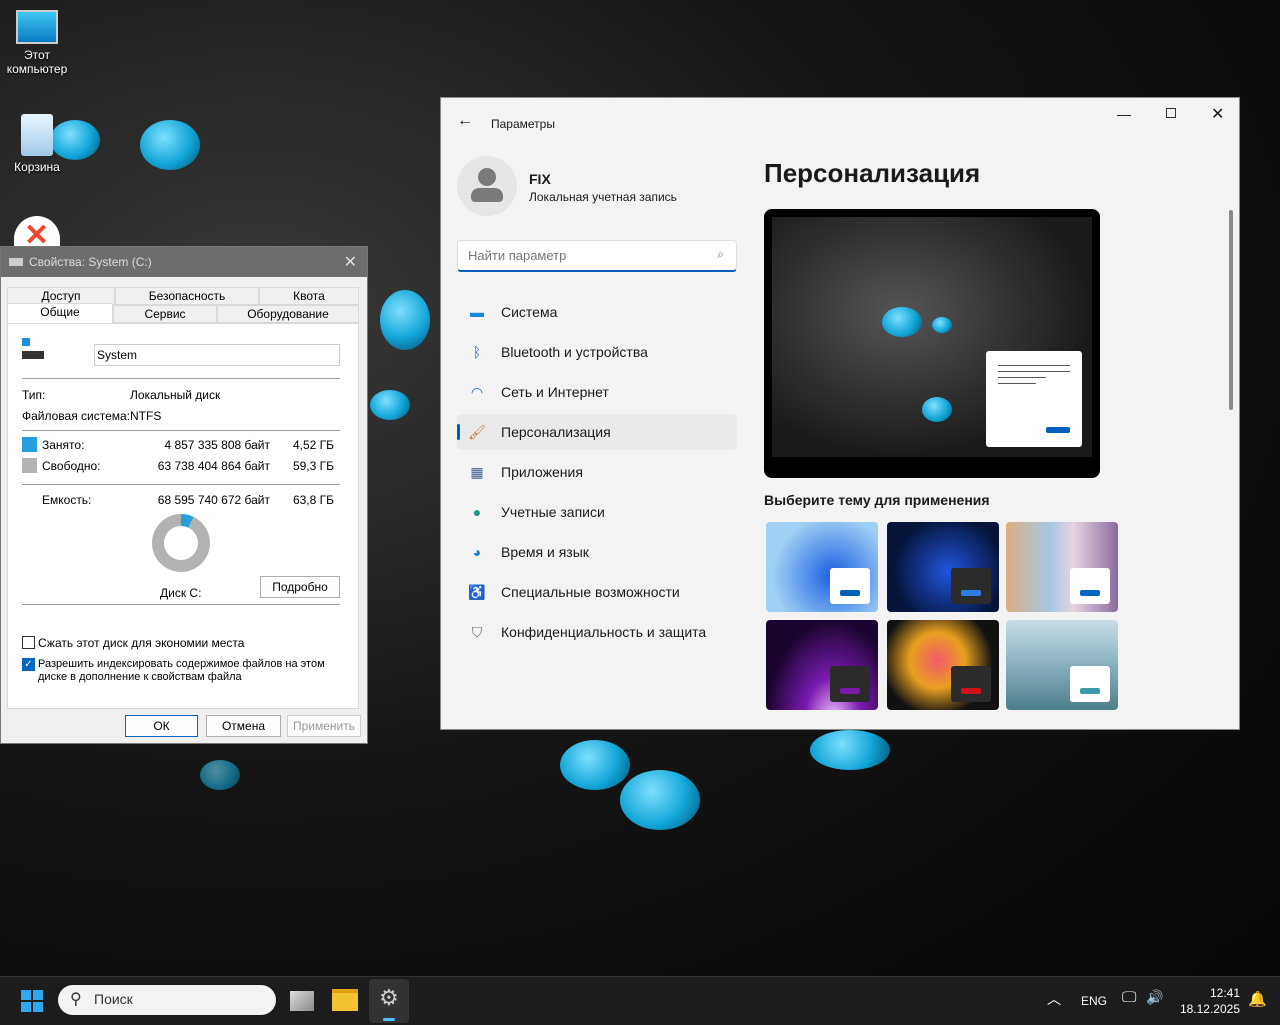 The height and width of the screenshot is (1025, 1280). What do you see at coordinates (213, 466) in the screenshot?
I see `free-bytes: 63 738 404 864 байт` at bounding box center [213, 466].